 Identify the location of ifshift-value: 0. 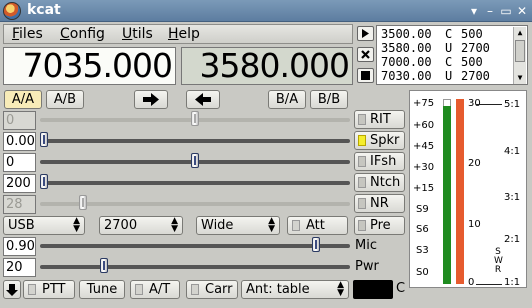
(19, 162).